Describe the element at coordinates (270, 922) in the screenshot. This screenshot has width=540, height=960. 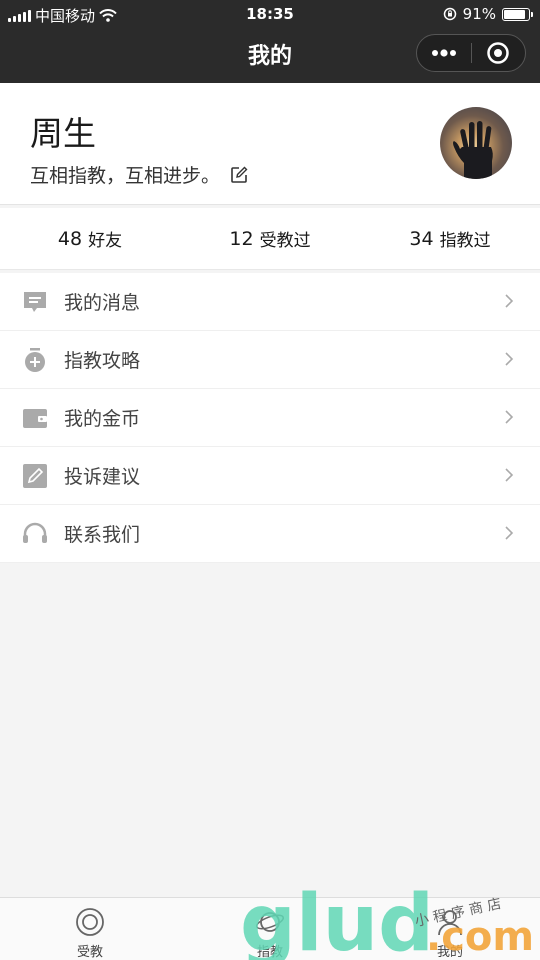
I see `planet-icon` at that location.